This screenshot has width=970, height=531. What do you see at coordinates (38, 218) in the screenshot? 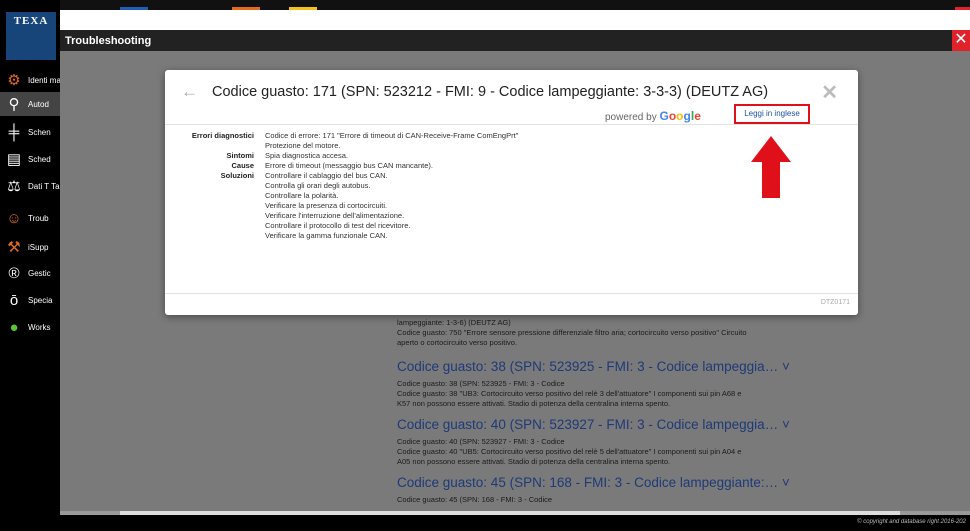
I see `sidebar-item-label: Troub` at bounding box center [38, 218].